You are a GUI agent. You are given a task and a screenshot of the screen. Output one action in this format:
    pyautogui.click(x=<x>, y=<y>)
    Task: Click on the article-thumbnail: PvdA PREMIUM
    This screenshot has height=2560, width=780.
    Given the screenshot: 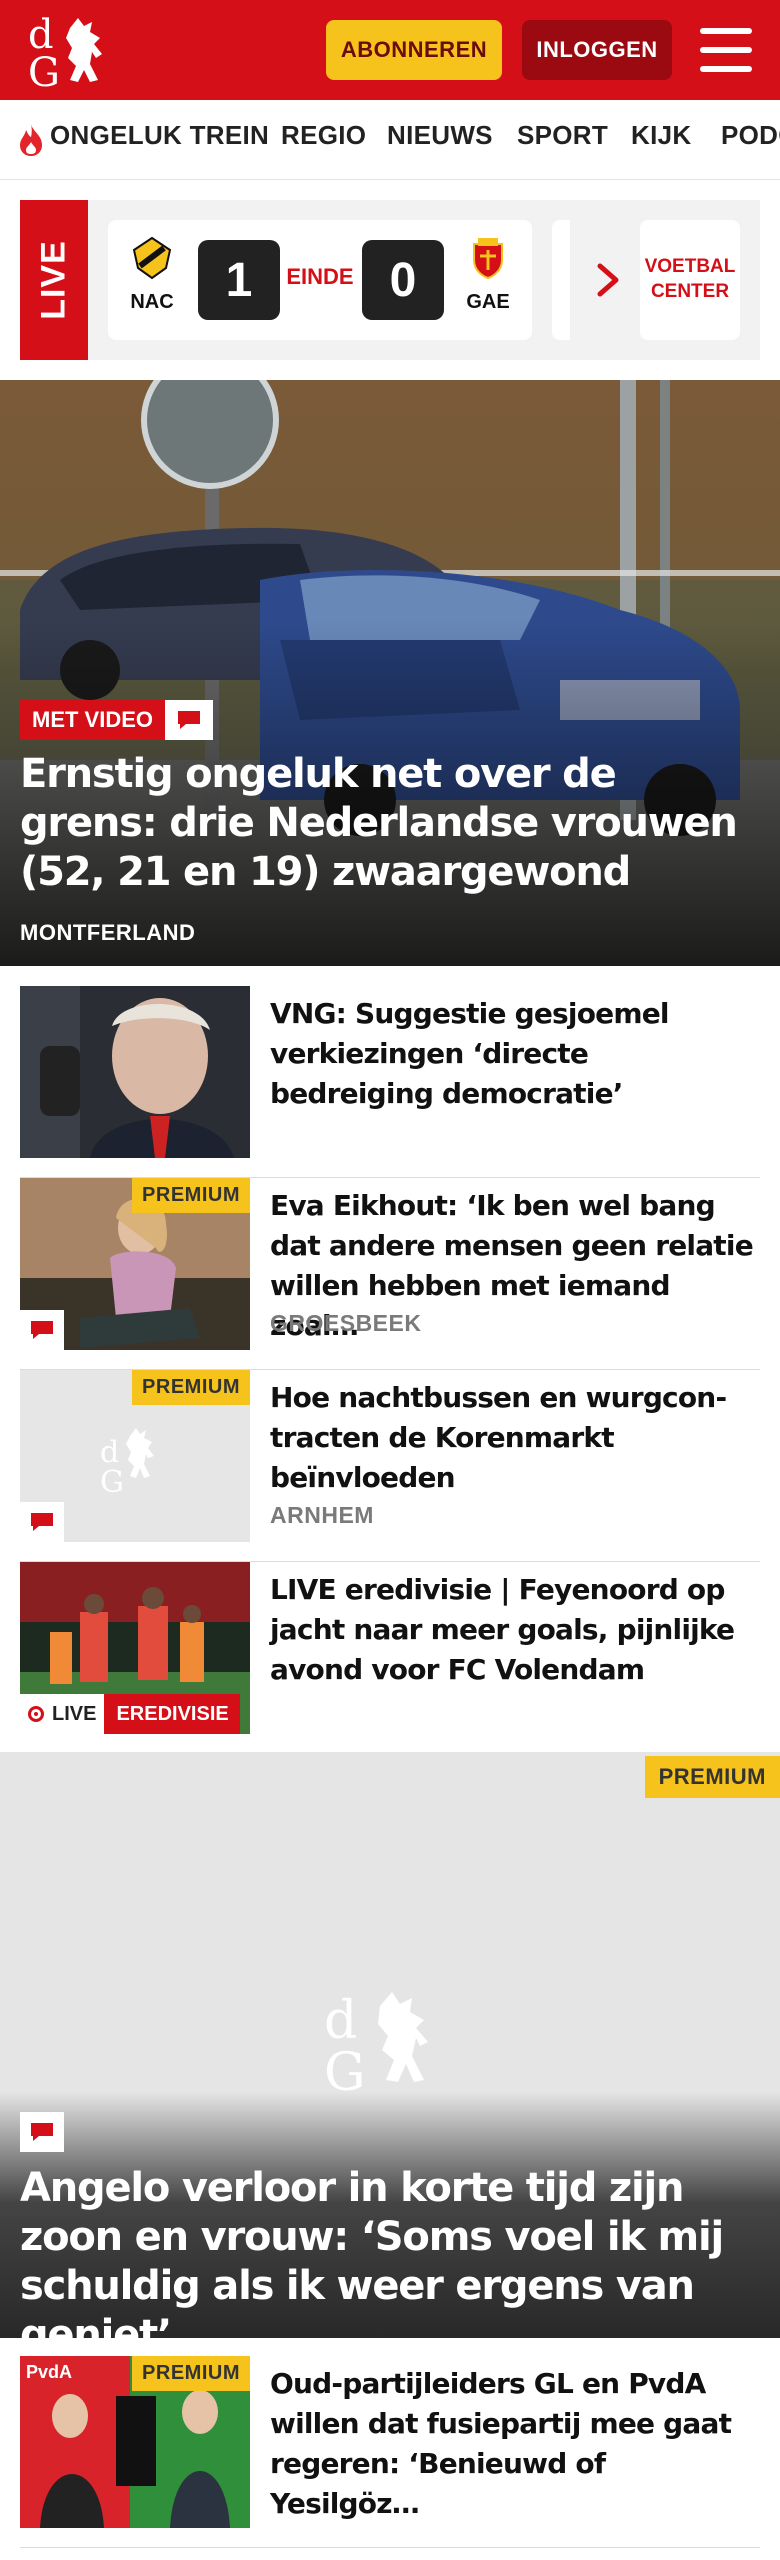 What is the action you would take?
    pyautogui.click(x=135, y=2442)
    